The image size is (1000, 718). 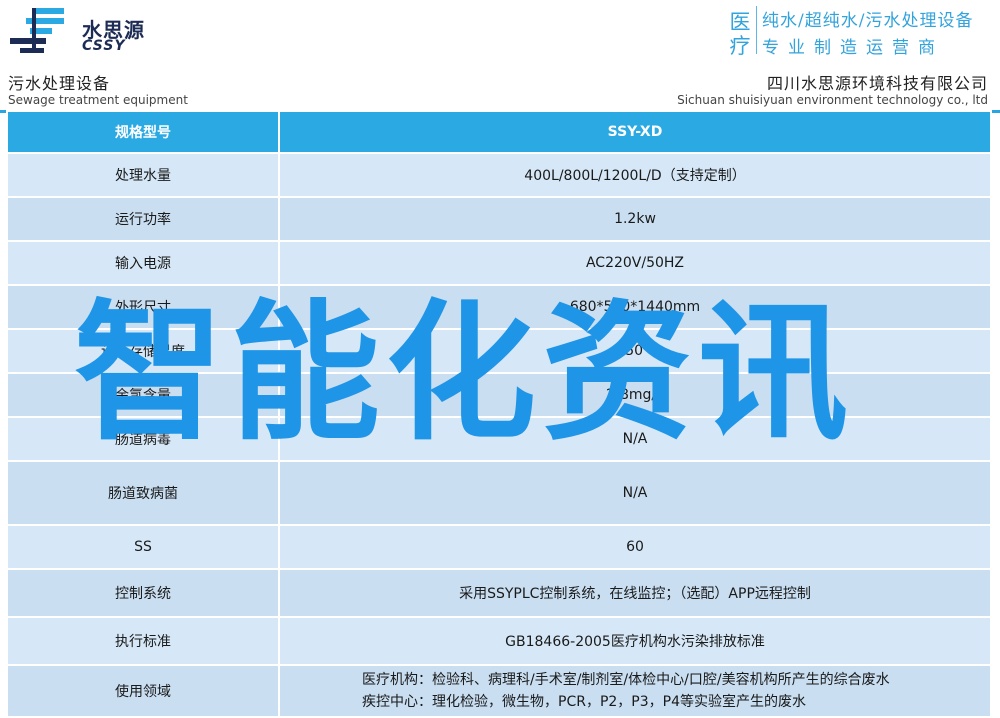 What do you see at coordinates (500, 31) in the screenshot?
I see `page-header: 水思源 CSSY 医 疗 纯水/超纯水/污水处理设备 专业制造运营商` at bounding box center [500, 31].